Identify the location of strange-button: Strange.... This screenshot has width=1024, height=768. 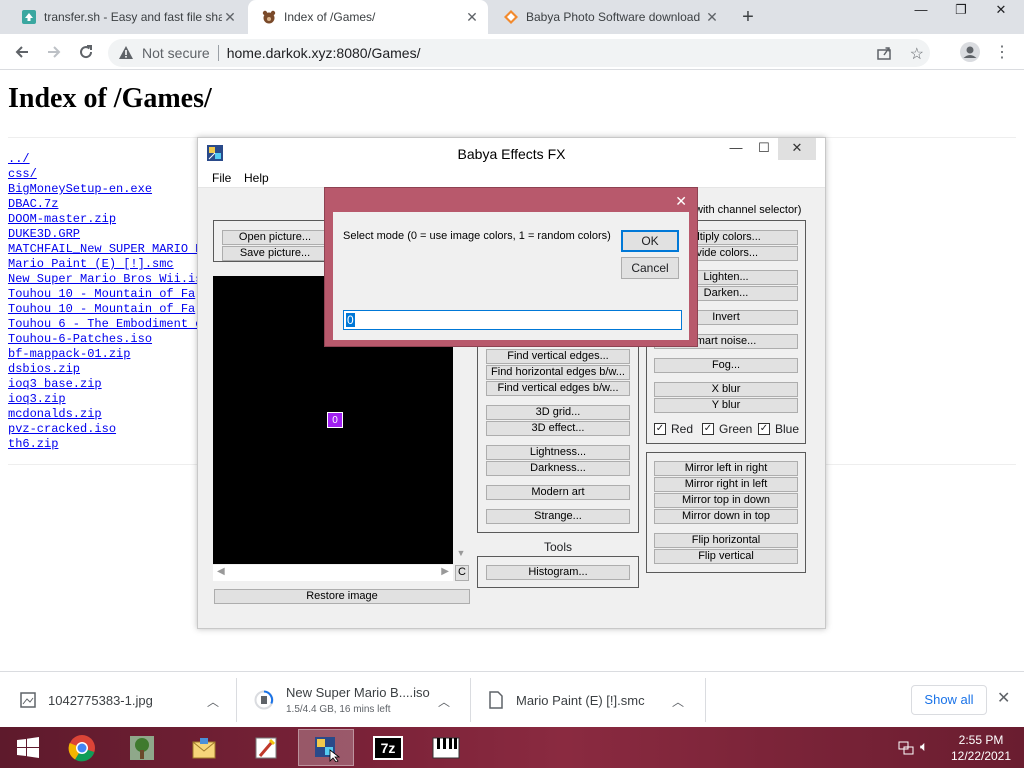
(558, 516).